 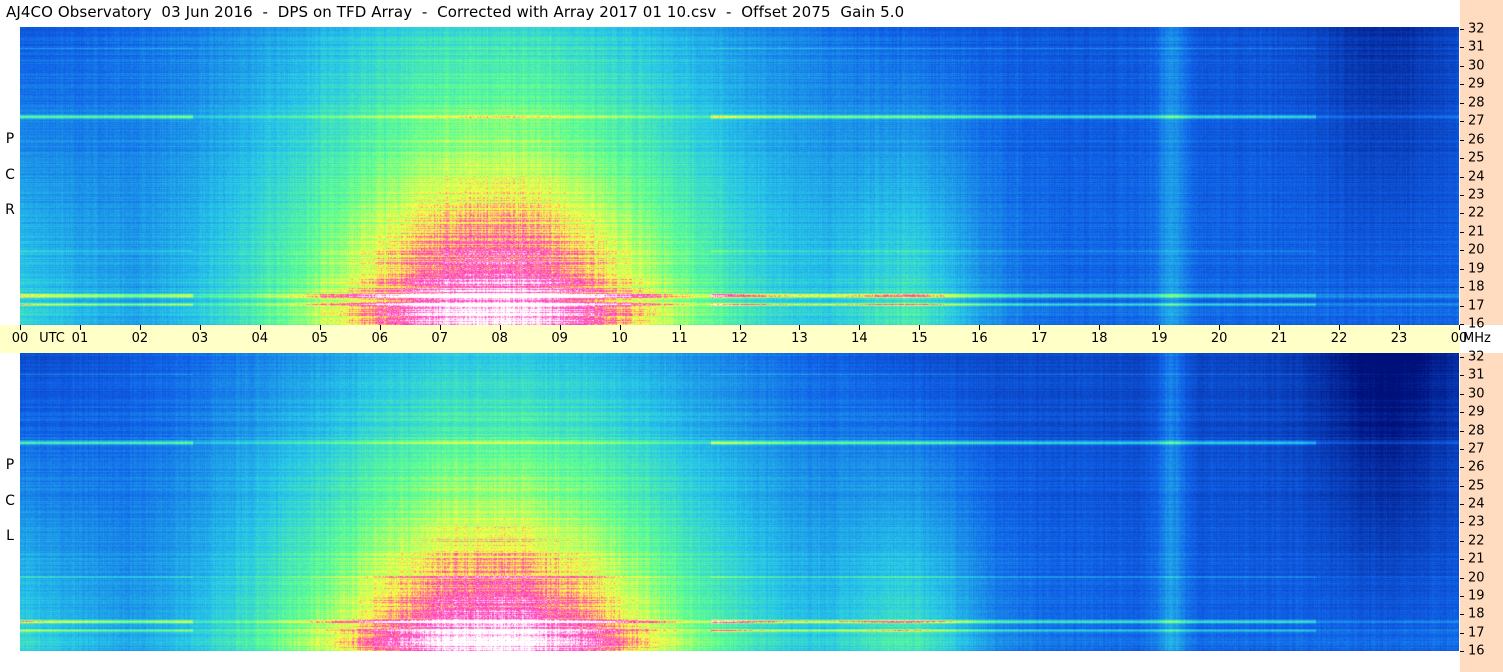 I want to click on time-tick-label: 06, so click(x=380, y=338).